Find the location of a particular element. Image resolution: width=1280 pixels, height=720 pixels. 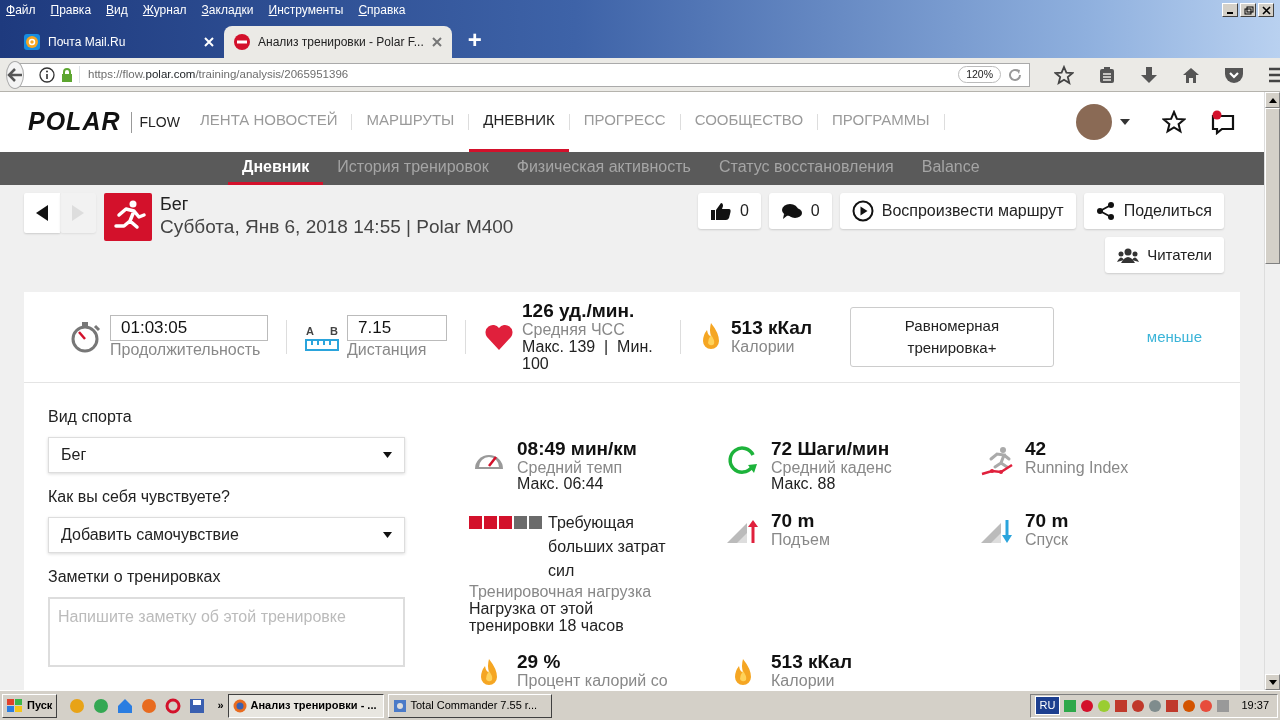

previous-button is located at coordinates (42, 213).